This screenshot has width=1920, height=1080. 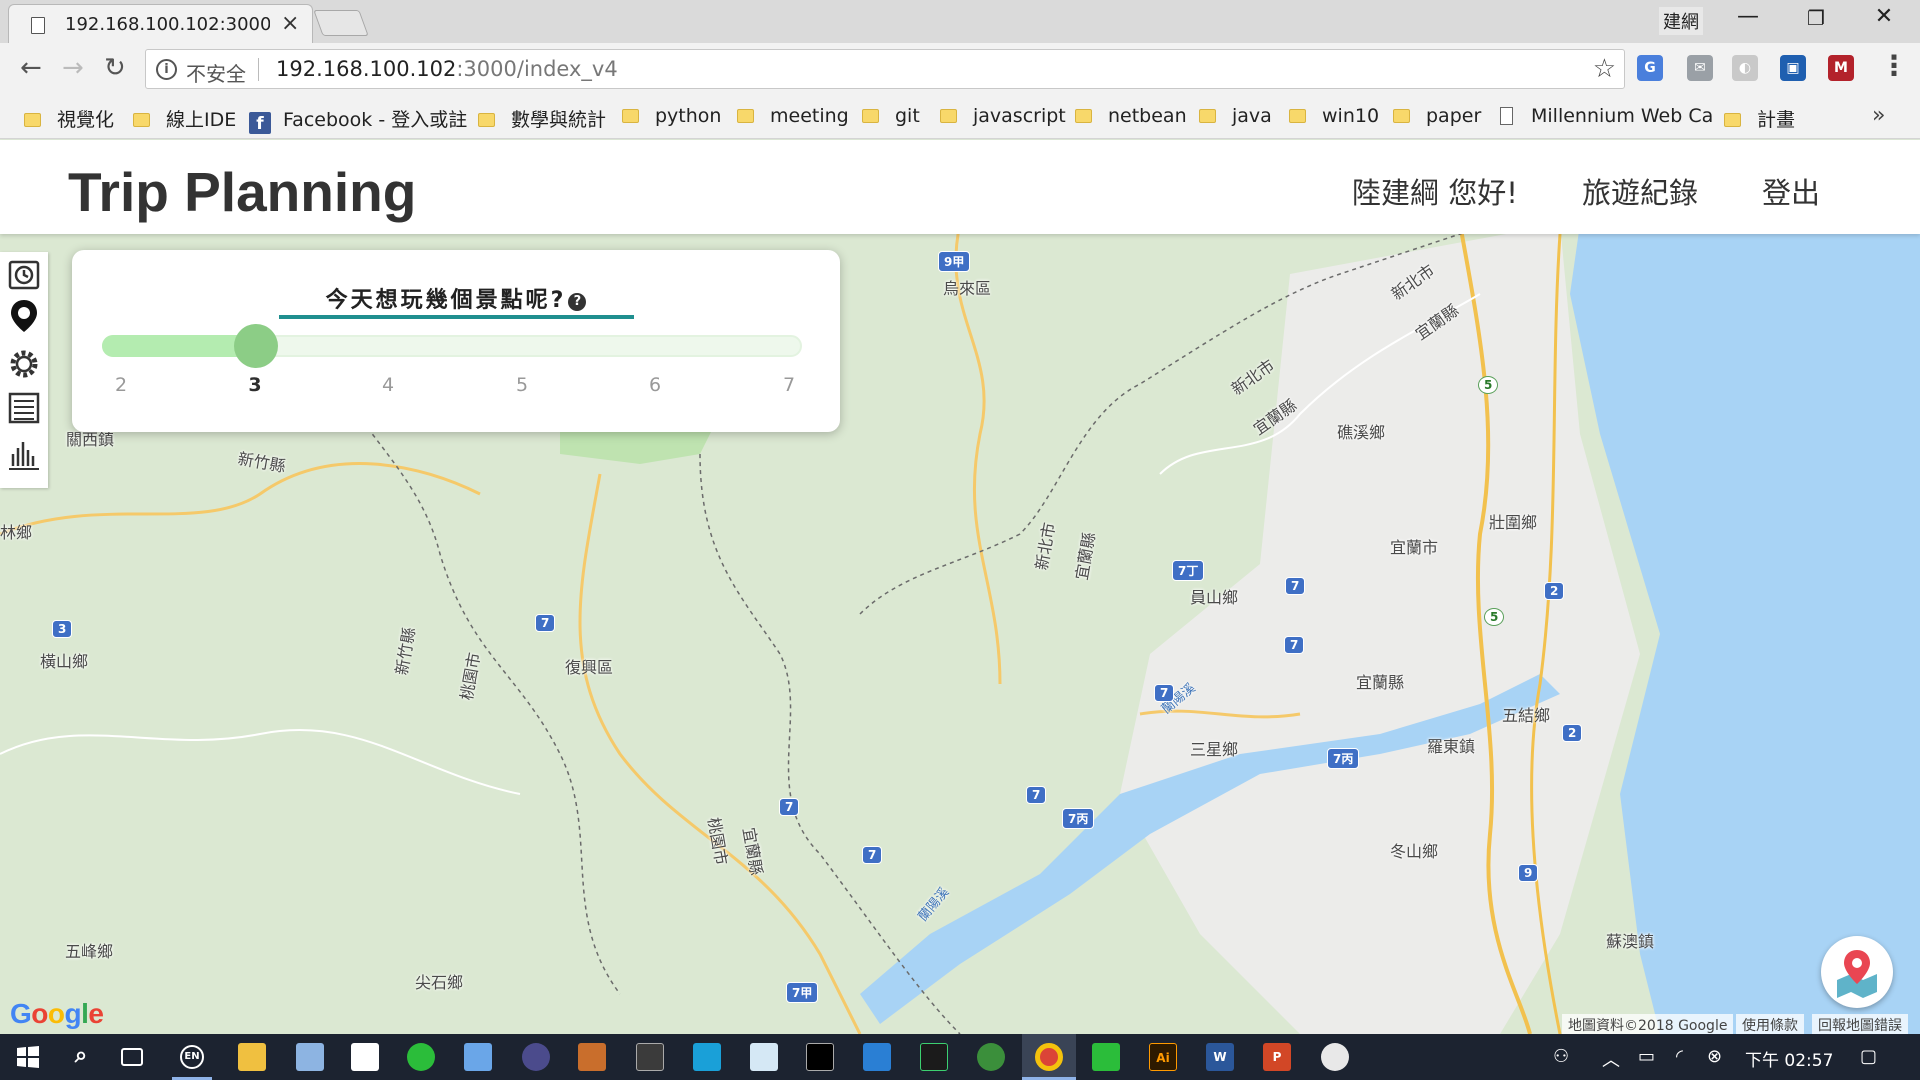 I want to click on user-greeting: 陸建綱 您好!, so click(x=1435, y=191).